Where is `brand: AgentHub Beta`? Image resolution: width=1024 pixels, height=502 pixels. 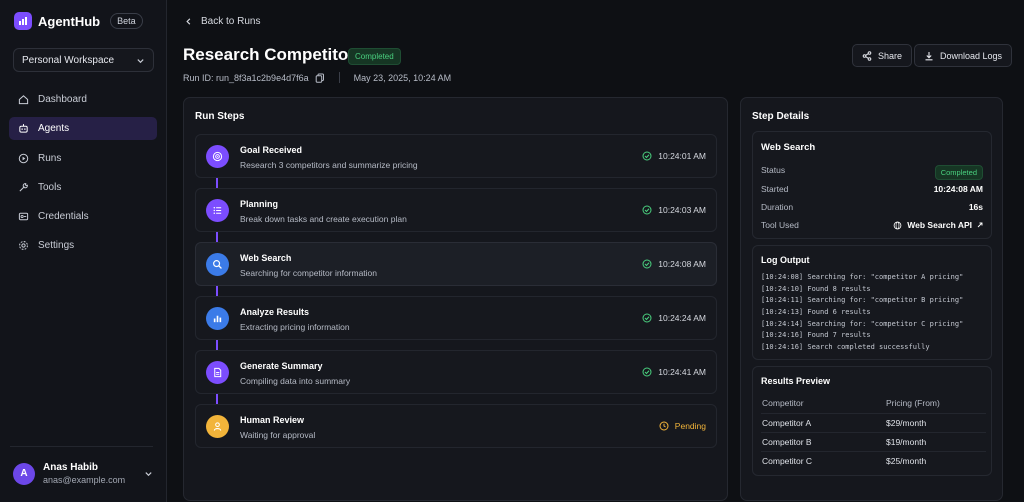 brand: AgentHub Beta is located at coordinates (78, 21).